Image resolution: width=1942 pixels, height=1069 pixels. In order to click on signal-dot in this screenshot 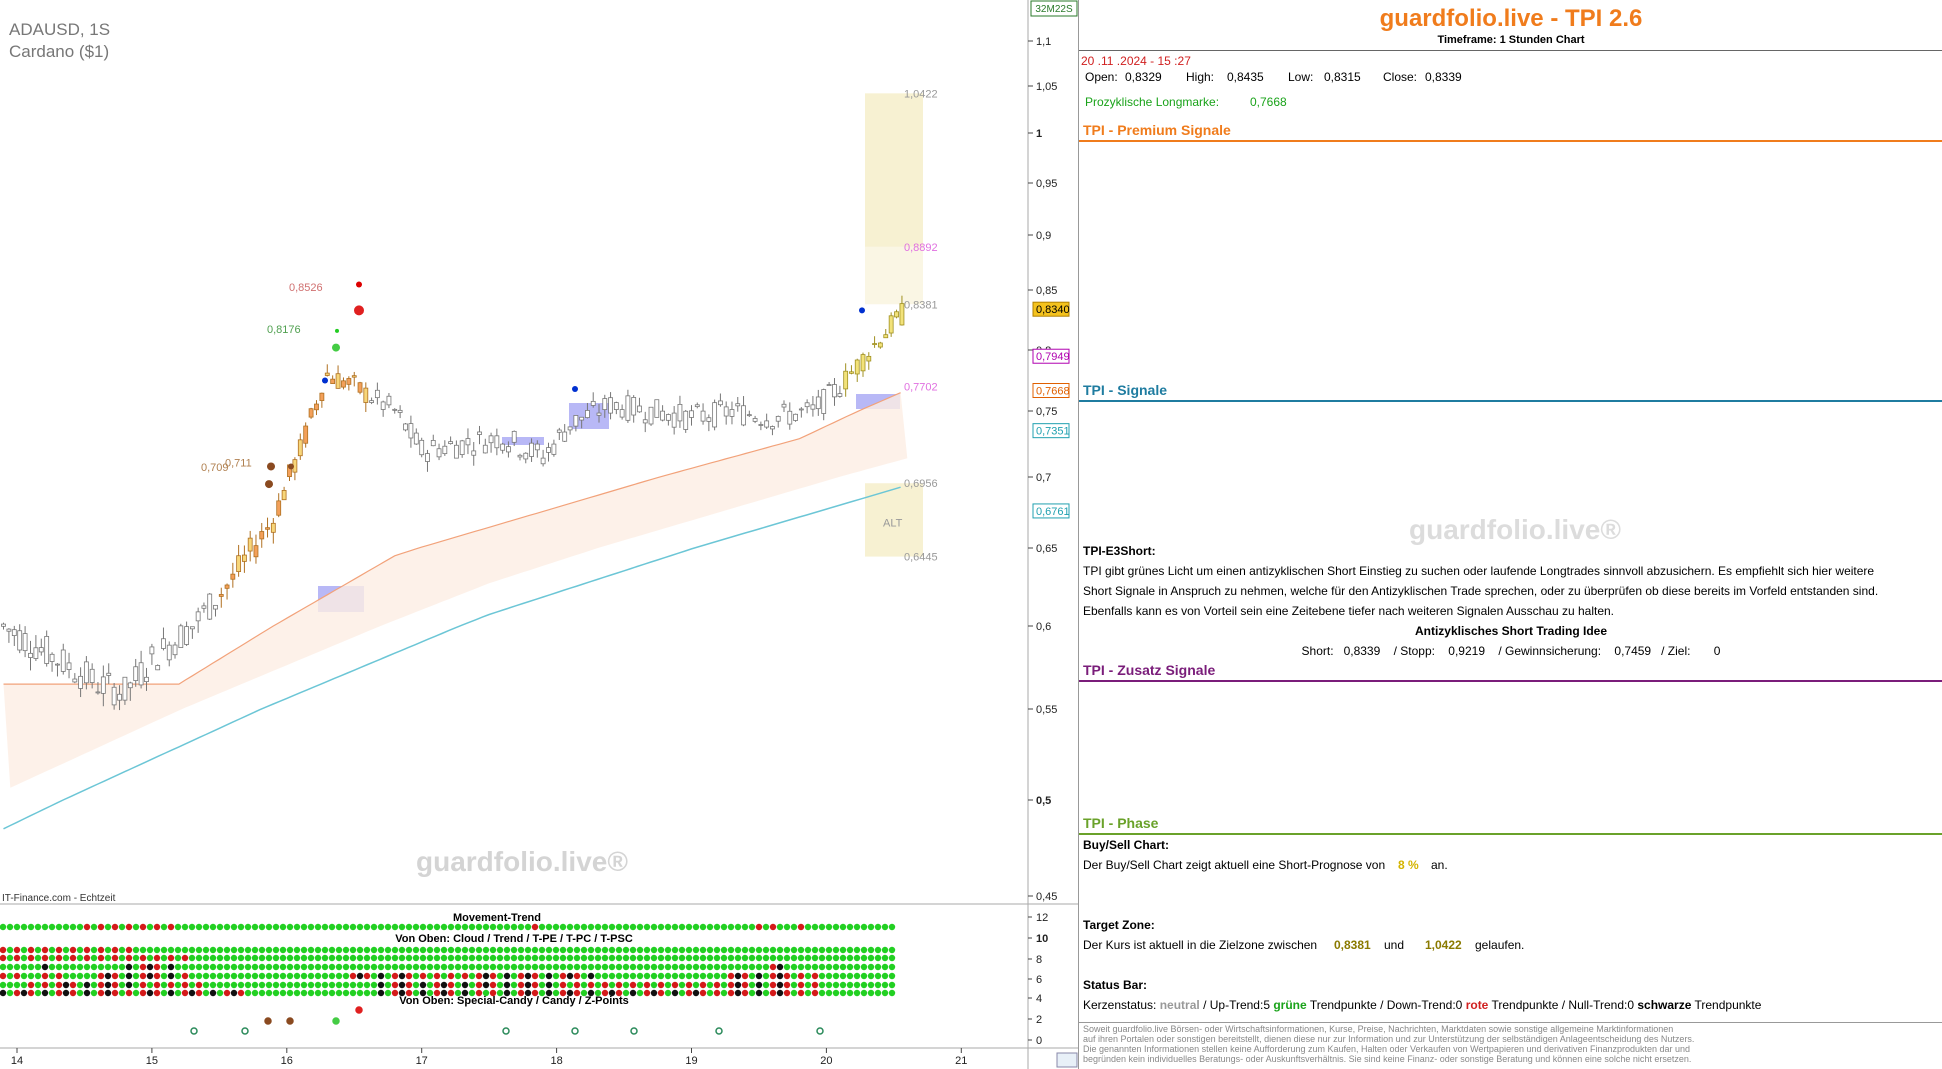, I will do `click(336, 347)`.